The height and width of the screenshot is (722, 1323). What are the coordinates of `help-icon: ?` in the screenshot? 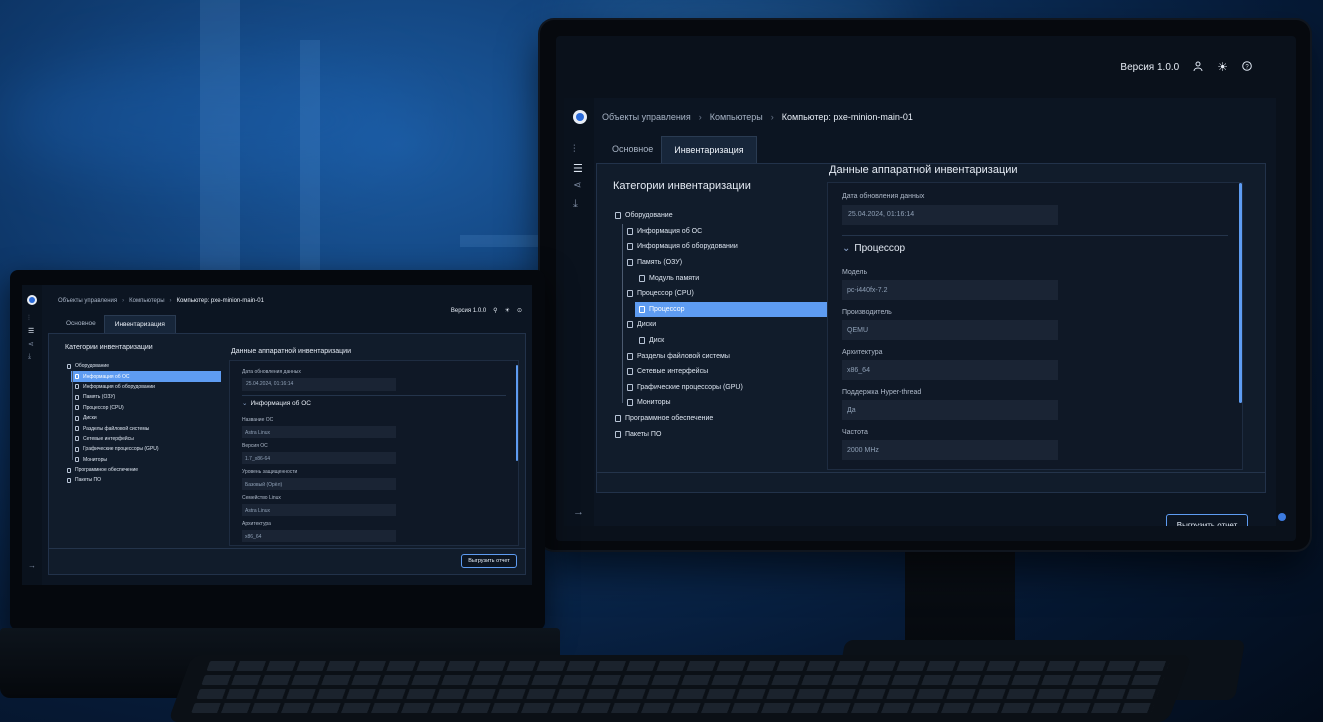 It's located at (1247, 67).